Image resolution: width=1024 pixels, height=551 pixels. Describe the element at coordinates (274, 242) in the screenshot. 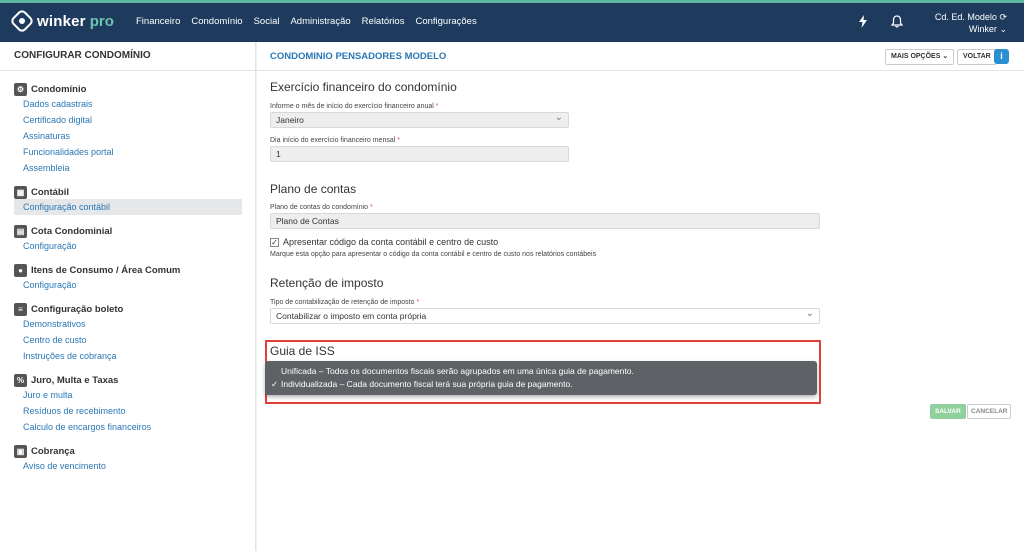

I see `codigo-checkbox: ✓` at that location.